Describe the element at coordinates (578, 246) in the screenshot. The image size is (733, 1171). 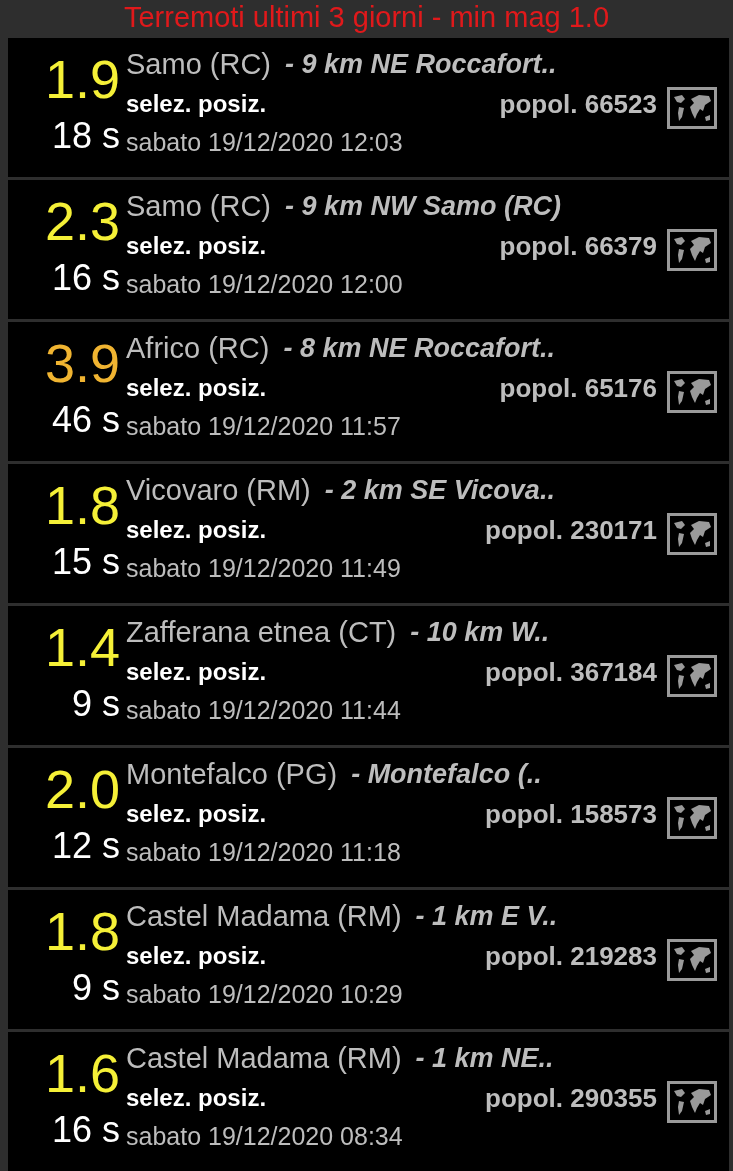
I see `population-text: popol. 66379` at that location.